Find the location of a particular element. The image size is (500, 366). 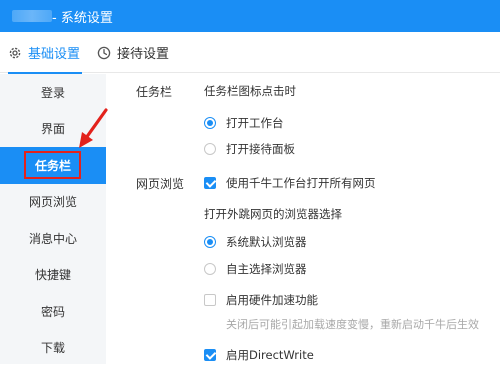

sidebar-item-password: 密码 is located at coordinates (53, 311).